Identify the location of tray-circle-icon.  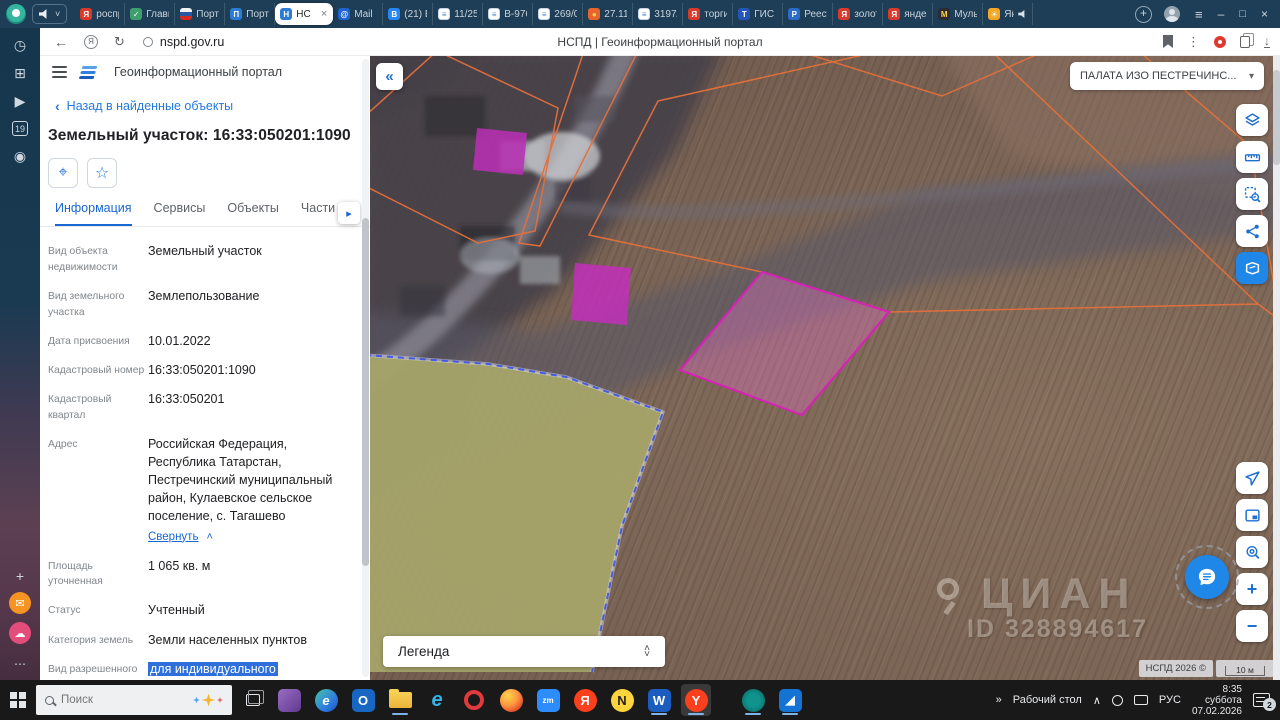
(1117, 700).